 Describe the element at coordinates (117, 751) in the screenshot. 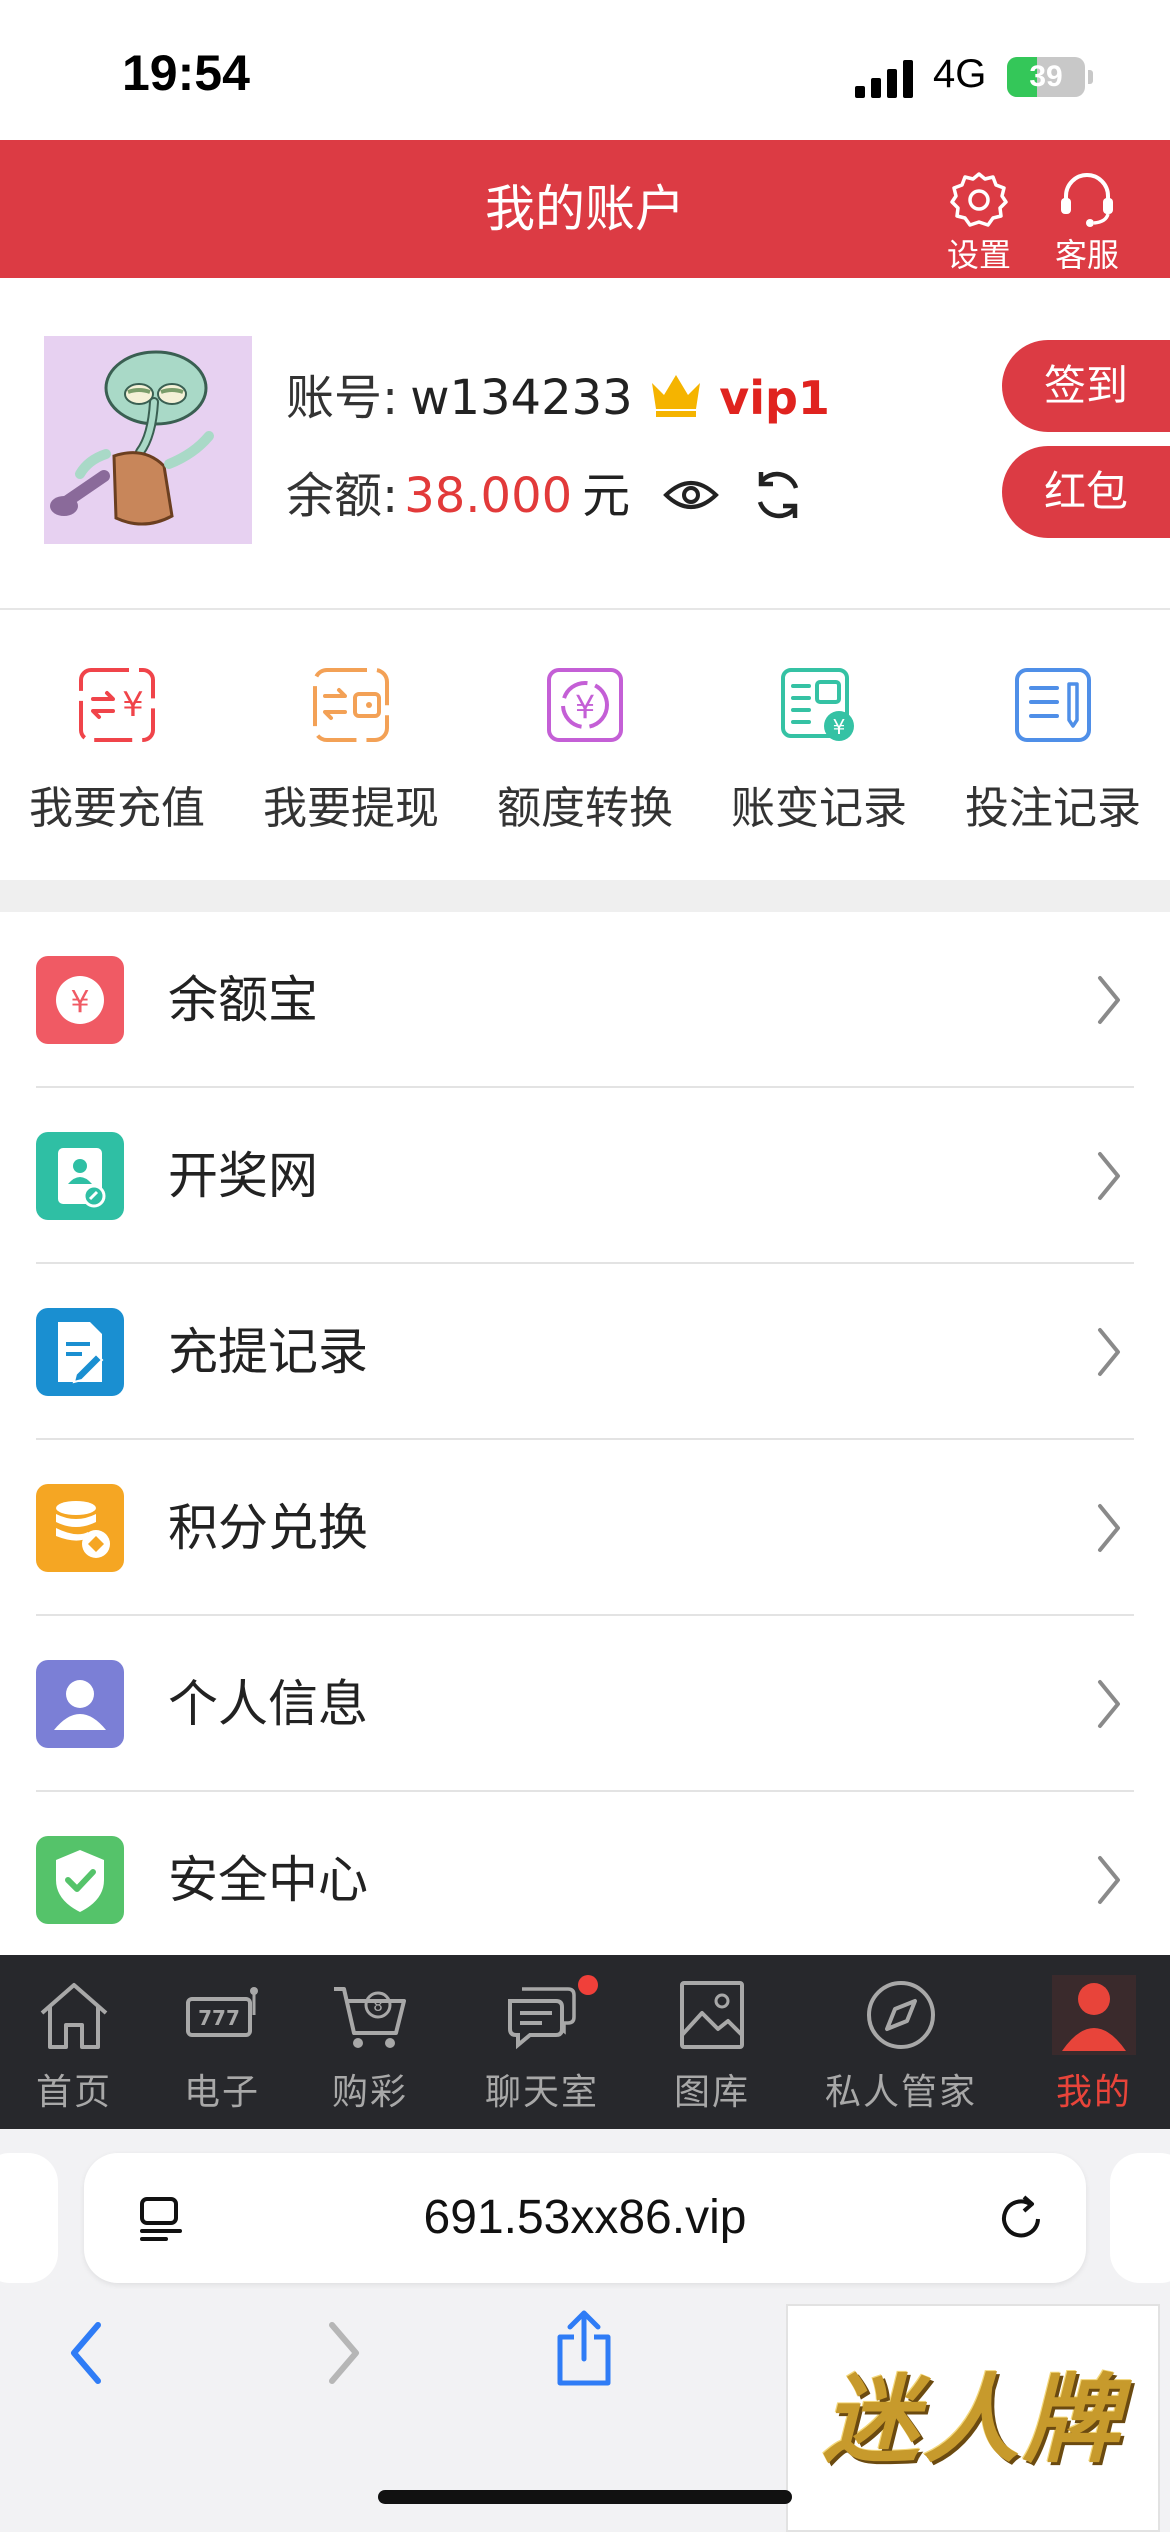

I see `quick-action-deposit: ¥ 我要充值` at that location.